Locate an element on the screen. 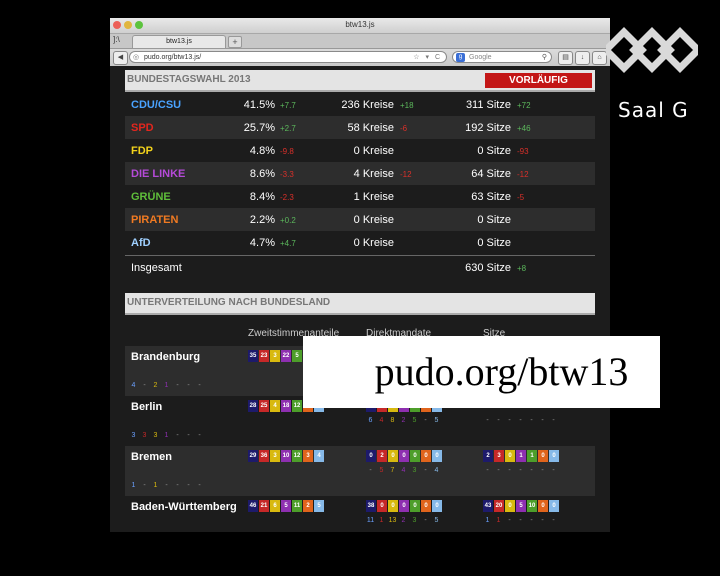 The height and width of the screenshot is (576, 720). state-shares-box: 36 is located at coordinates (264, 456).